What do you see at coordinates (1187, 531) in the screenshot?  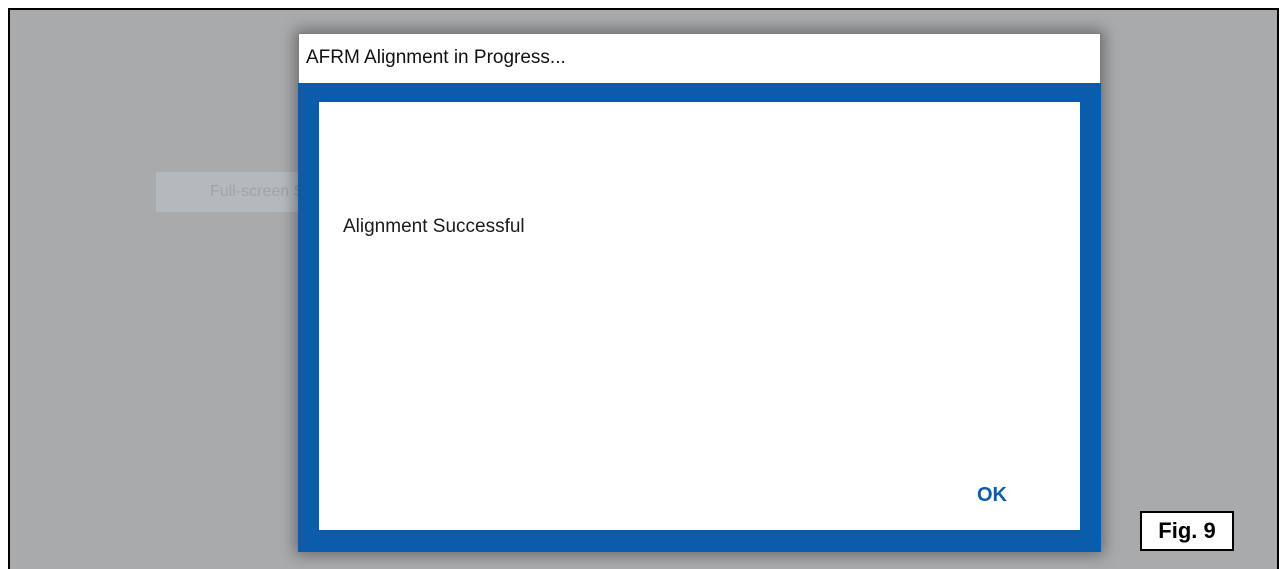 I see `figure-label: Fig. 9` at bounding box center [1187, 531].